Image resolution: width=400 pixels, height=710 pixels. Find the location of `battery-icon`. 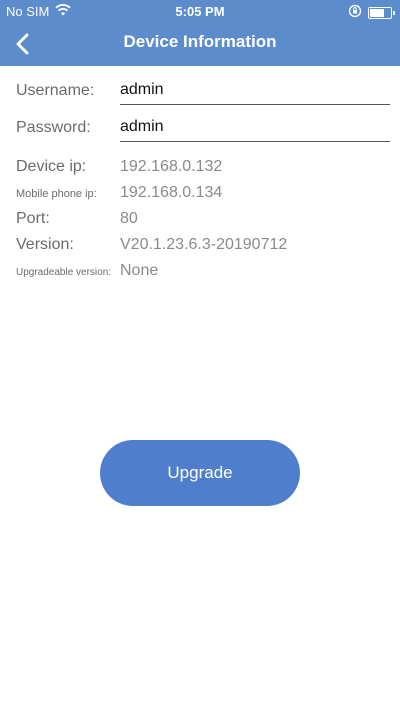

battery-icon is located at coordinates (381, 12).